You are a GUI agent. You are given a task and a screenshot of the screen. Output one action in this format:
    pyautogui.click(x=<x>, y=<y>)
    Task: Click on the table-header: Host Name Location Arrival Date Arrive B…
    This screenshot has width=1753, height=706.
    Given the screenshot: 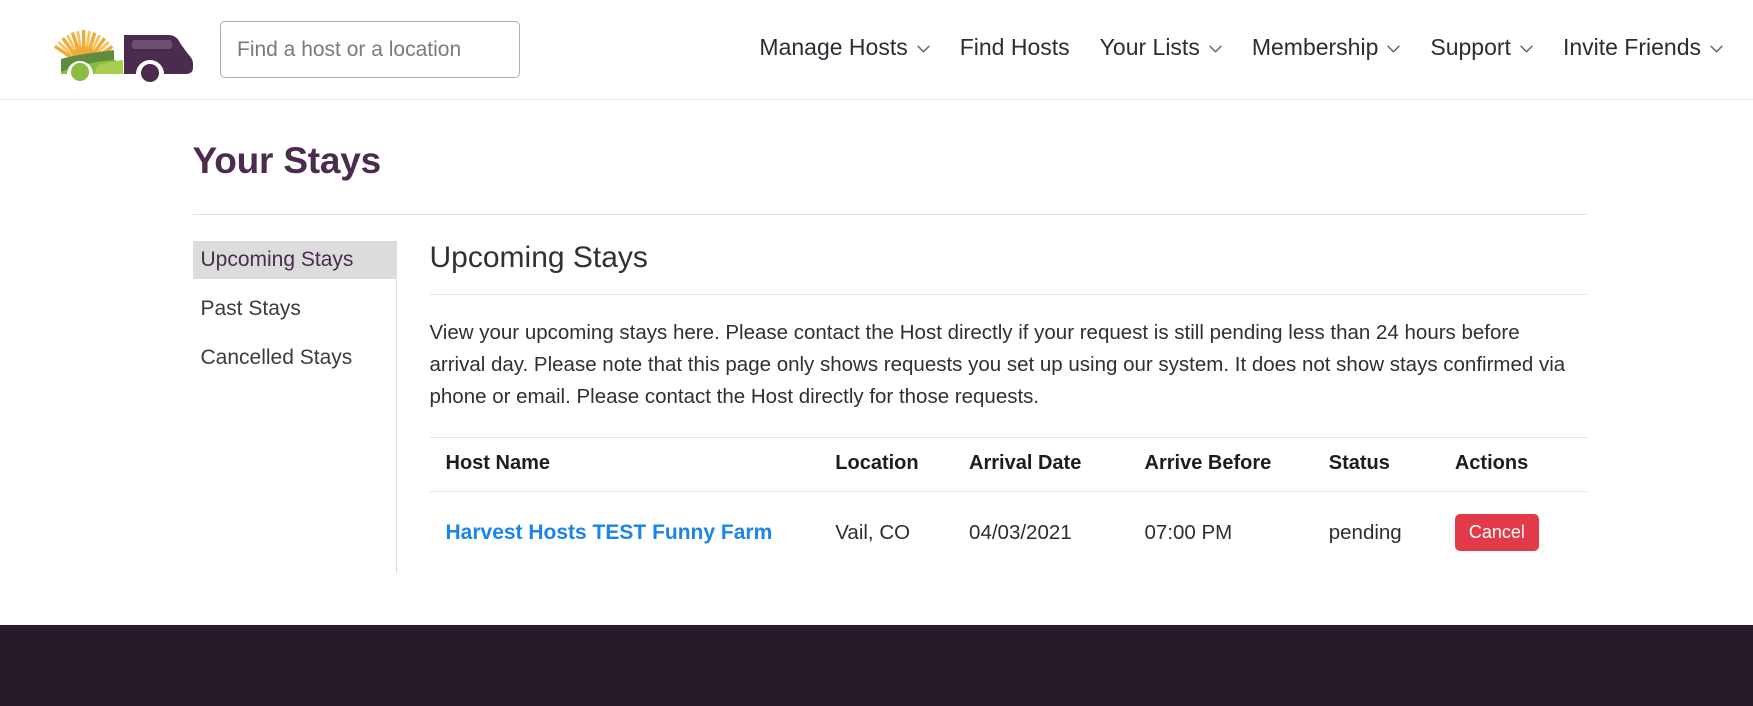 What is the action you would take?
    pyautogui.click(x=1008, y=465)
    